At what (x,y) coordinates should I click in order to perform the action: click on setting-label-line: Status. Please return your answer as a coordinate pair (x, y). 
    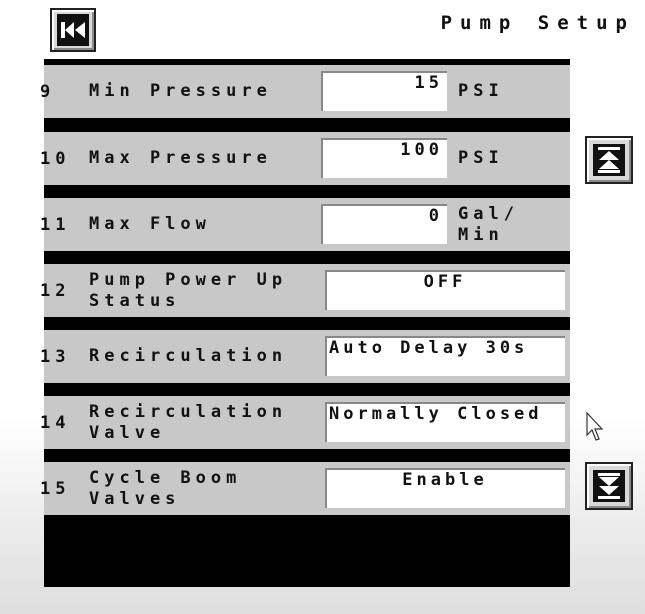
    Looking at the image, I should click on (135, 300).